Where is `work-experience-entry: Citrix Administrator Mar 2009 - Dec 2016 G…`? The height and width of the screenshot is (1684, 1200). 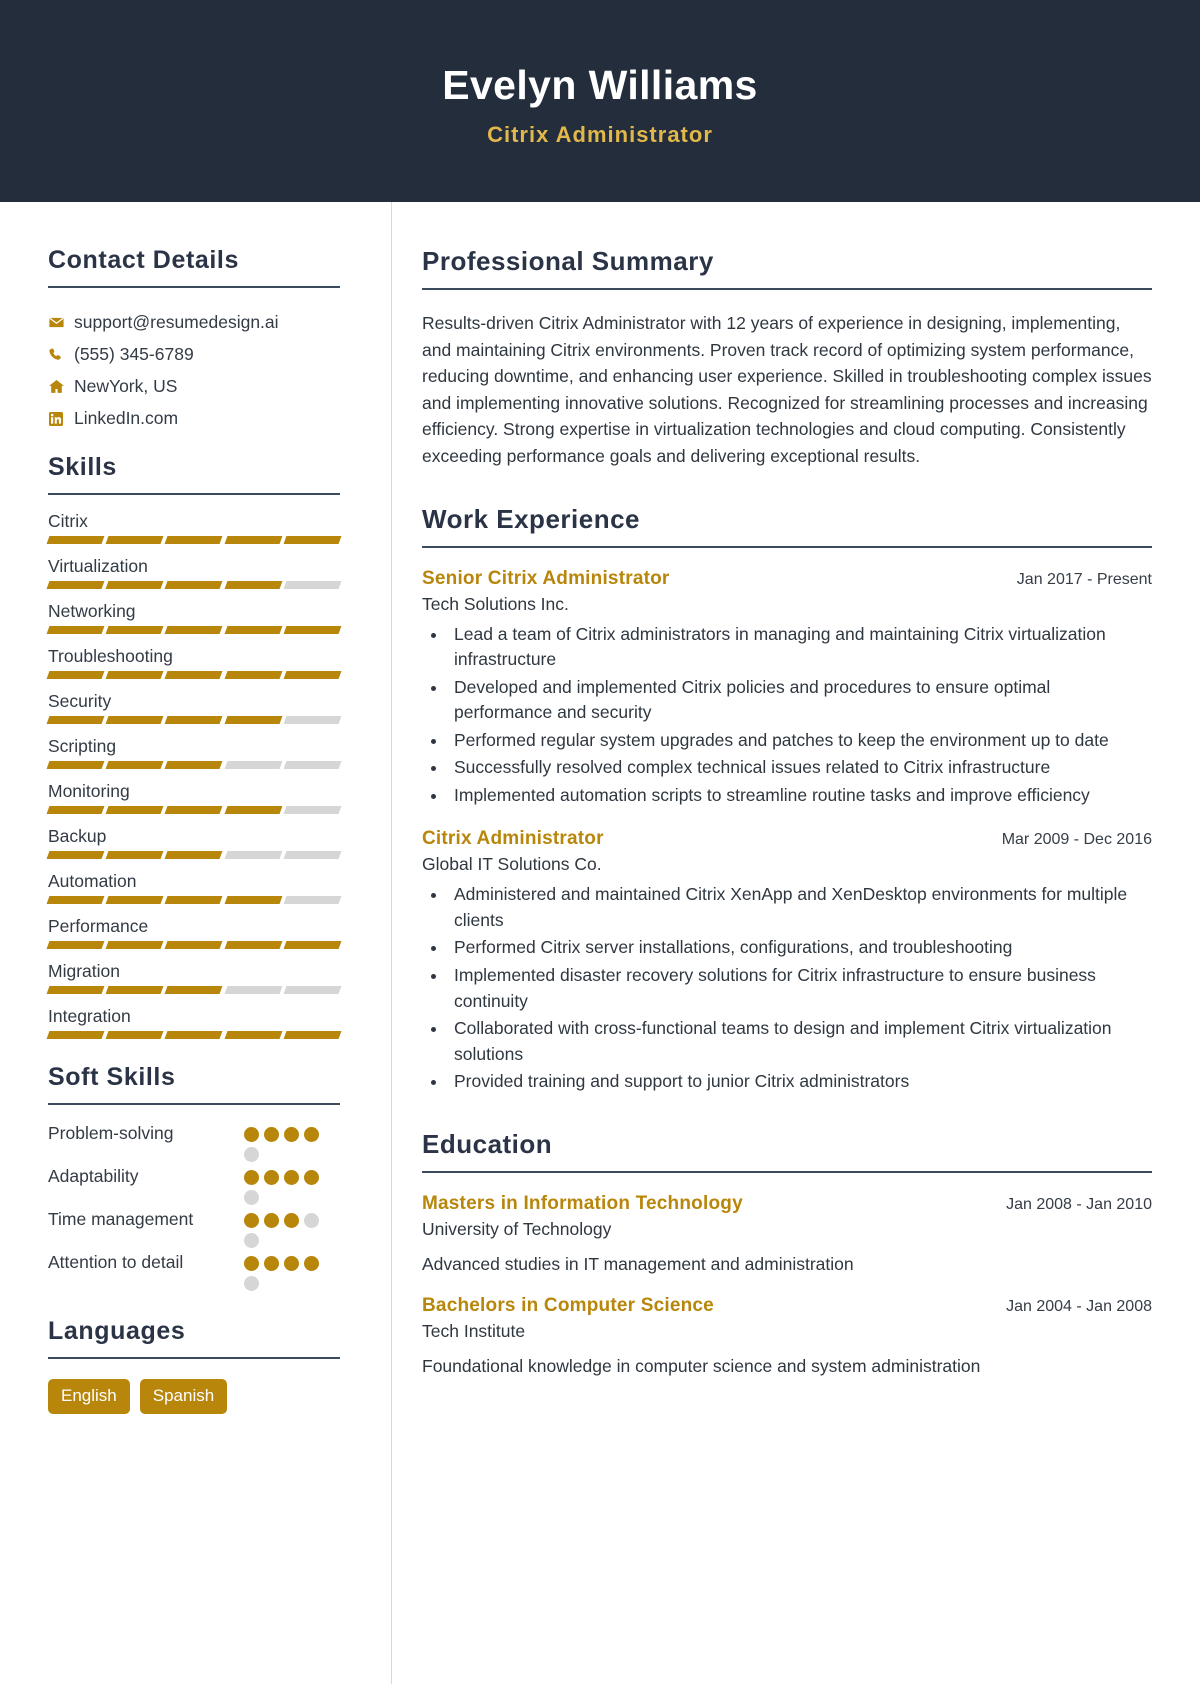 work-experience-entry: Citrix Administrator Mar 2009 - Dec 2016 G… is located at coordinates (787, 961).